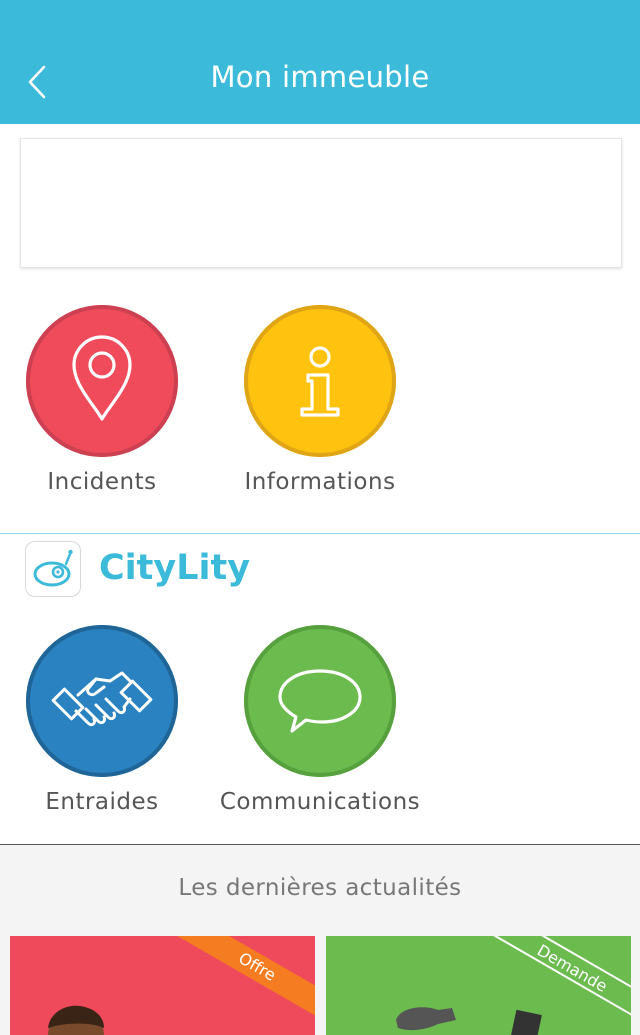  I want to click on entraides-circle, so click(102, 701).